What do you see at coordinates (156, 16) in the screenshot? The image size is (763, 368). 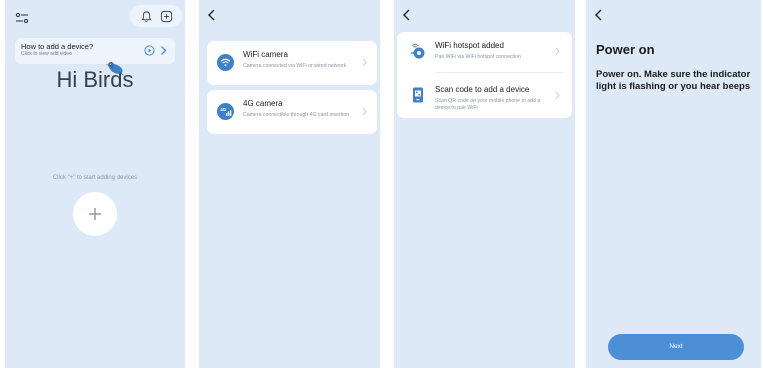 I see `top-actions` at bounding box center [156, 16].